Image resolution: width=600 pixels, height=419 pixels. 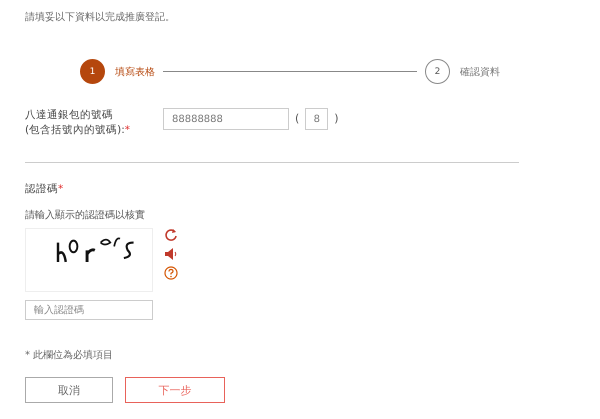 I want to click on close-paren: ), so click(x=336, y=119).